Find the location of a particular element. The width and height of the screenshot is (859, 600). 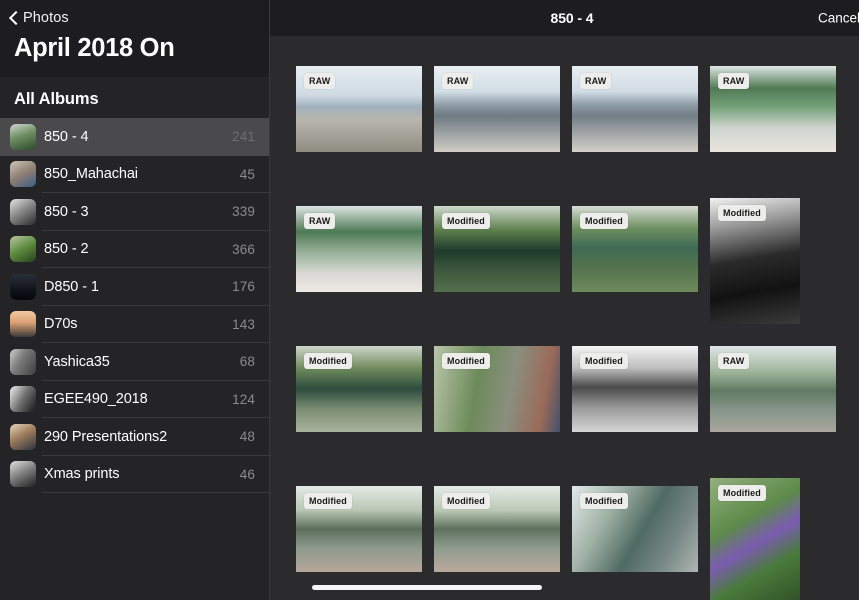

album-name-label: 290 Presentations2 is located at coordinates (106, 436).